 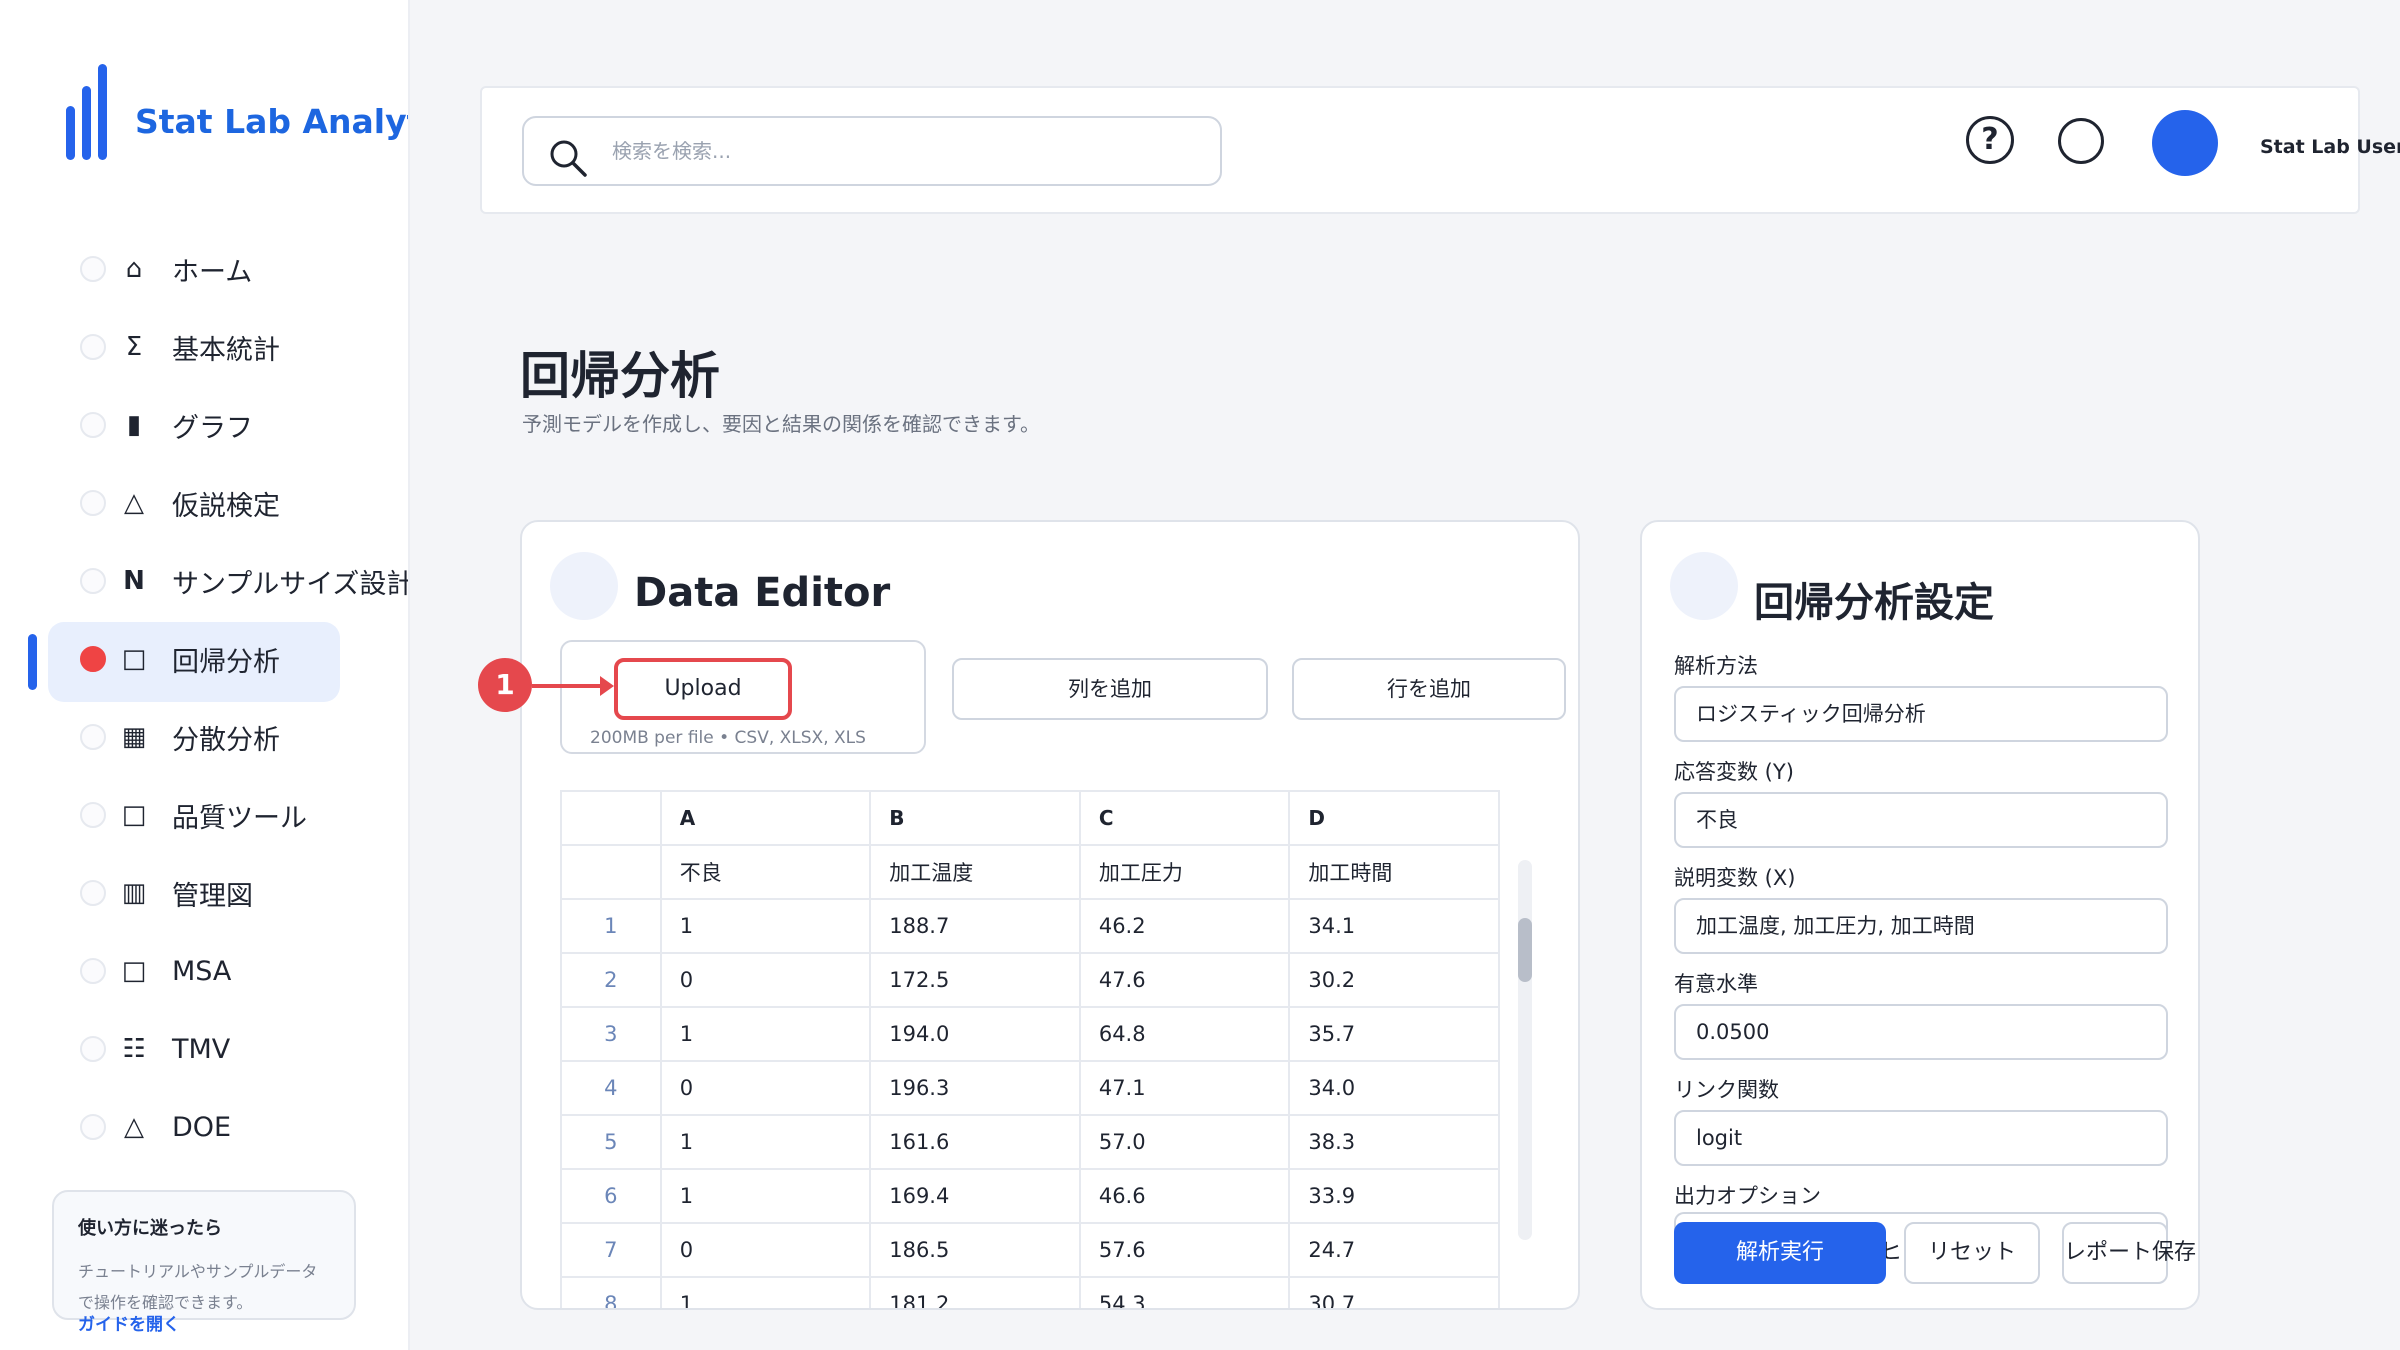 What do you see at coordinates (1394, 1196) in the screenshot?
I see `data-cell: 33.9` at bounding box center [1394, 1196].